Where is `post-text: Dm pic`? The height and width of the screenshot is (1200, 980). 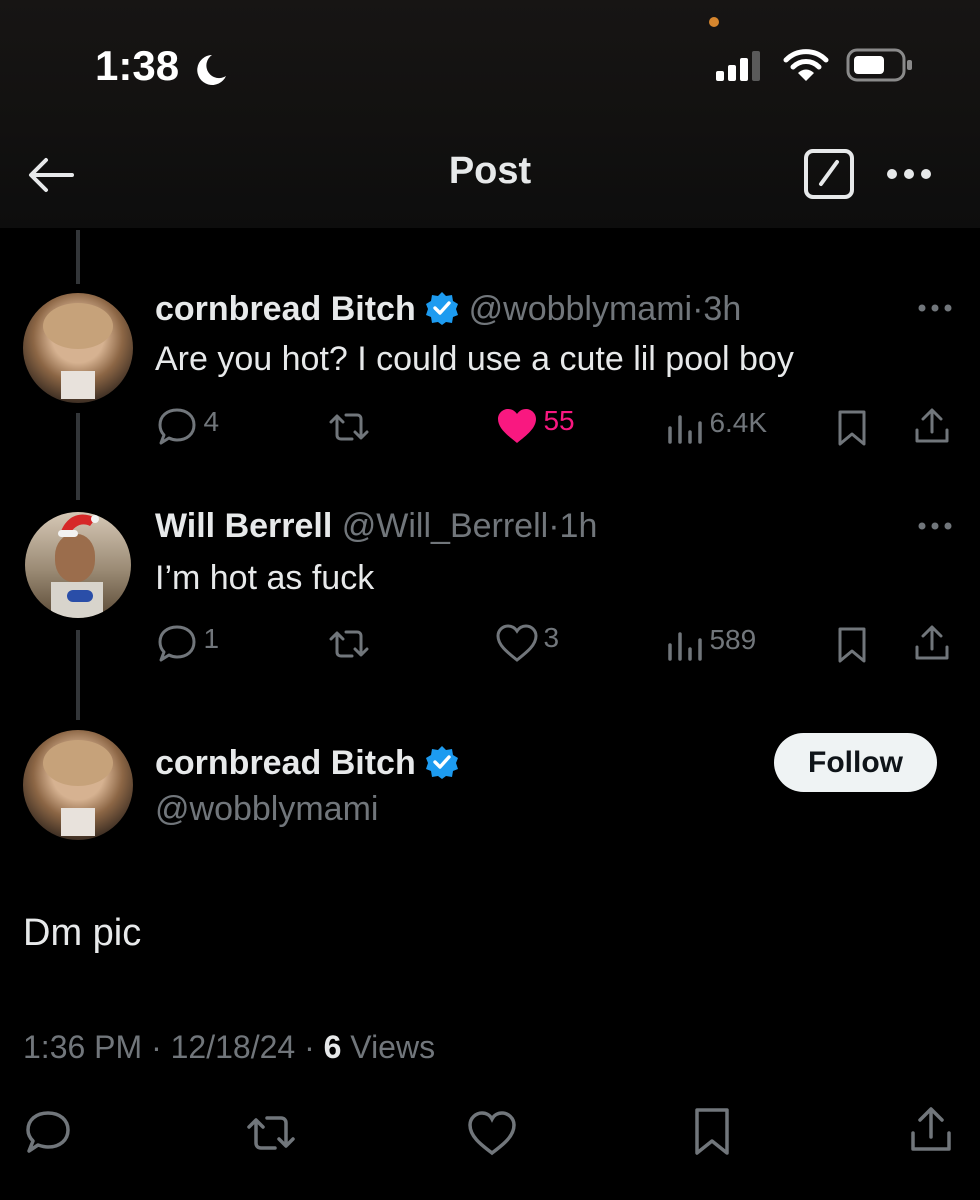 post-text: Dm pic is located at coordinates (82, 933).